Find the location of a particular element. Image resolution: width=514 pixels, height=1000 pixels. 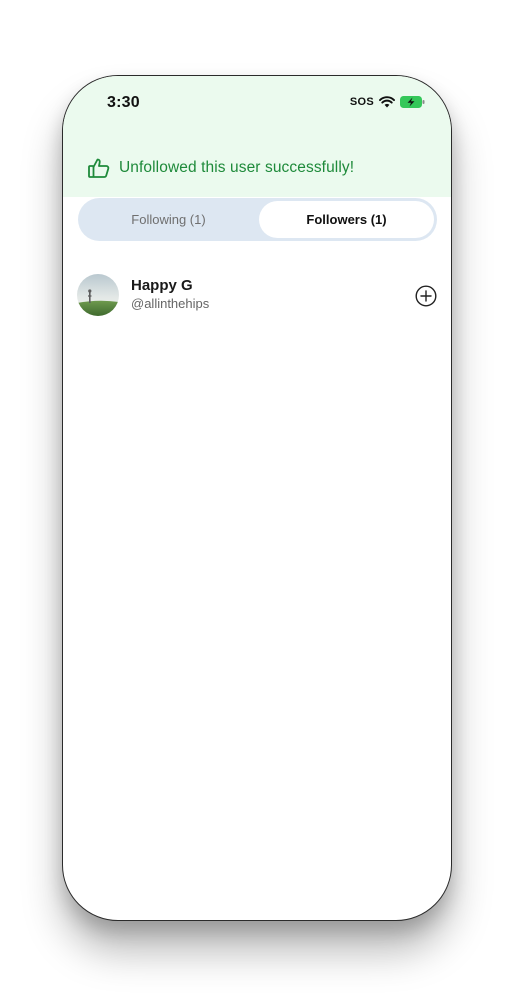

thumbs-up-icon is located at coordinates (99, 168).